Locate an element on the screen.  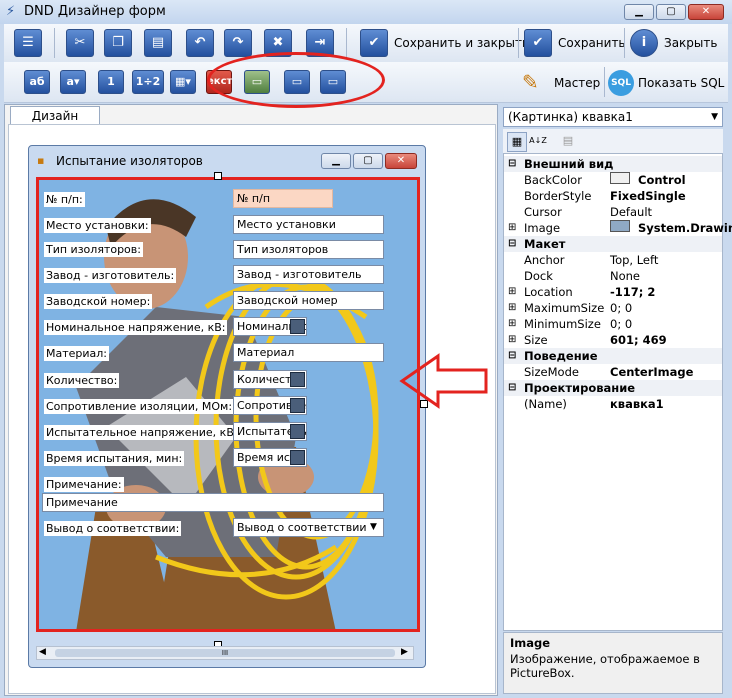
save-close-button: ✔ Сохранить и закрыть is located at coordinates (444, 43).